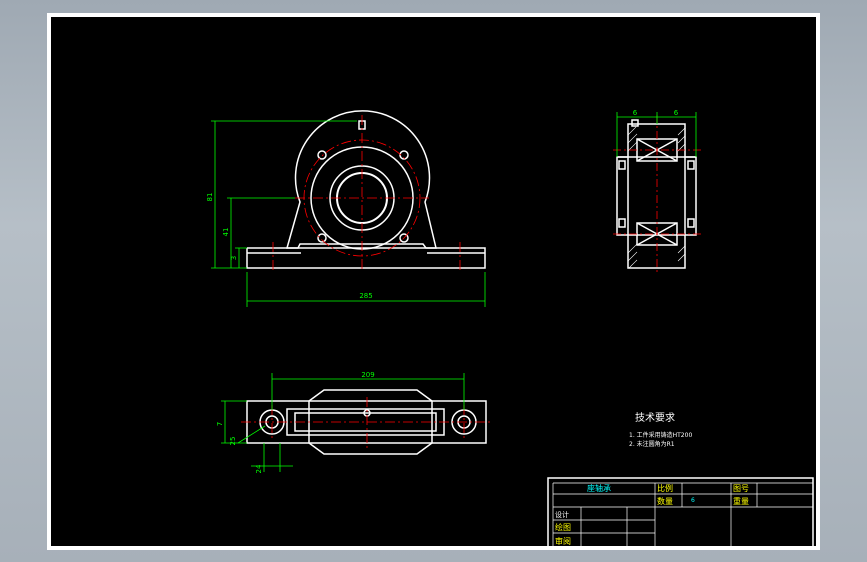 Image resolution: width=867 pixels, height=562 pixels. Describe the element at coordinates (652, 444) in the screenshot. I see `tech-item-2: 2. 未注圆角为R1` at that location.